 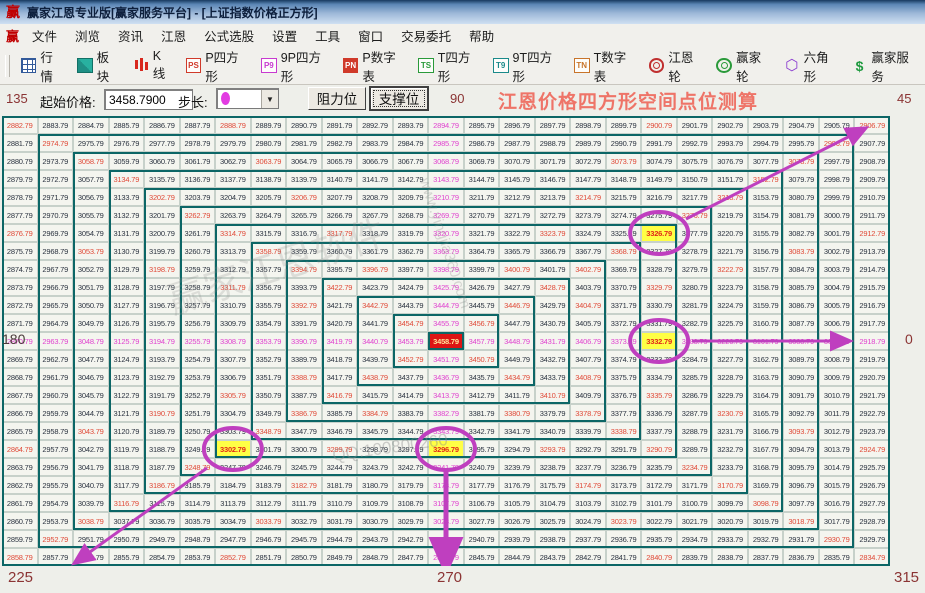 I want to click on price-cell: 3419.79, so click(x=339, y=341).